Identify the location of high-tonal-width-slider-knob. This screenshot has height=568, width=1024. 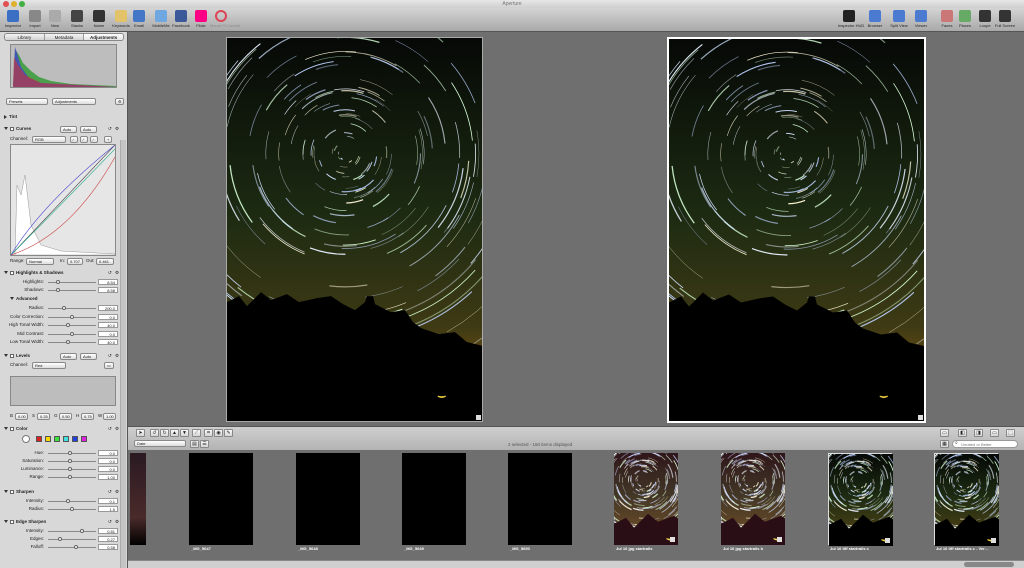
(68, 324).